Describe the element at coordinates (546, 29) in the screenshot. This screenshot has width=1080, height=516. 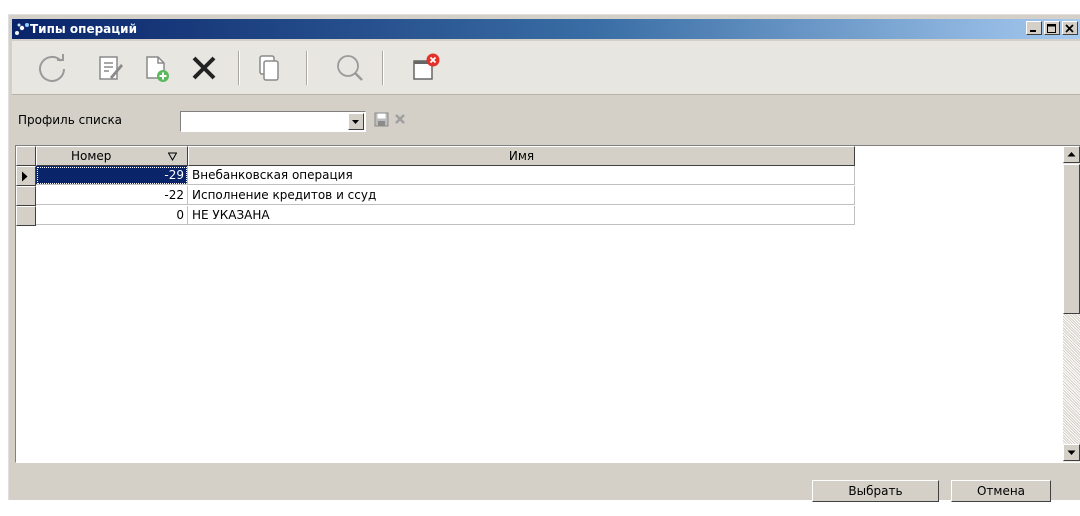
I see `title-bar: Типы операций` at that location.